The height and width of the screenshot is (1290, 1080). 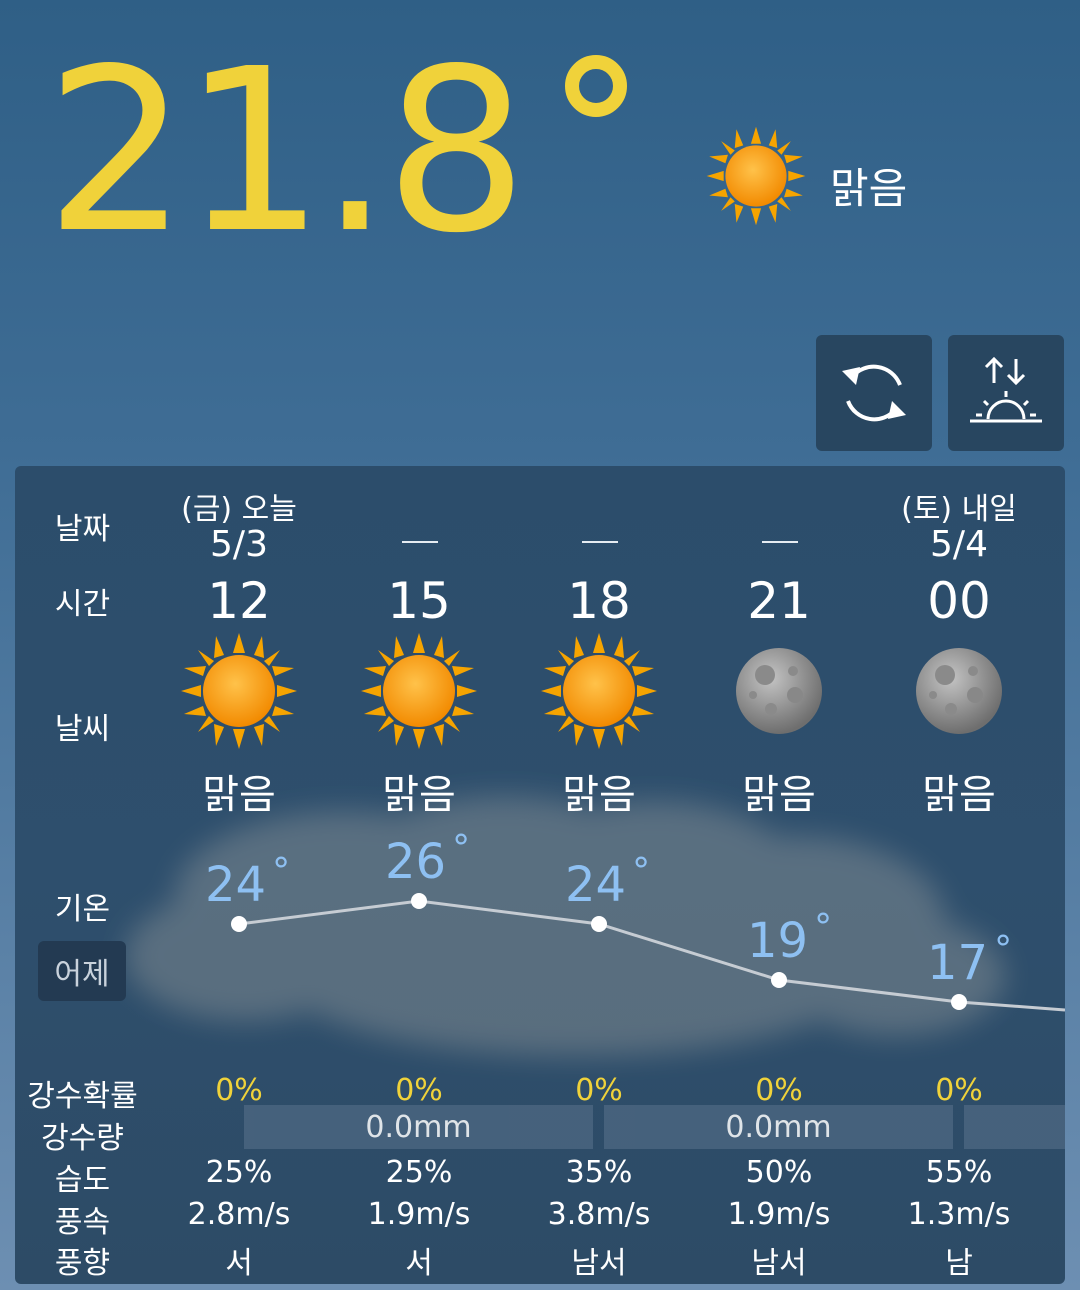 I want to click on current-condition: 맑음, so click(x=869, y=188).